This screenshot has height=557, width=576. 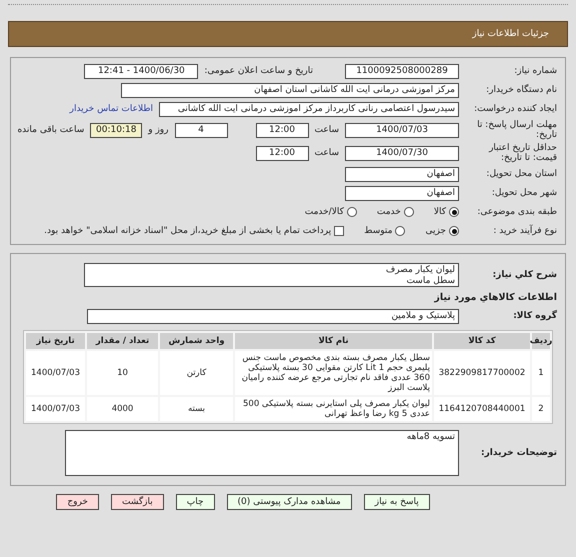 I want to click on action-button: چاپ, so click(x=195, y=502).